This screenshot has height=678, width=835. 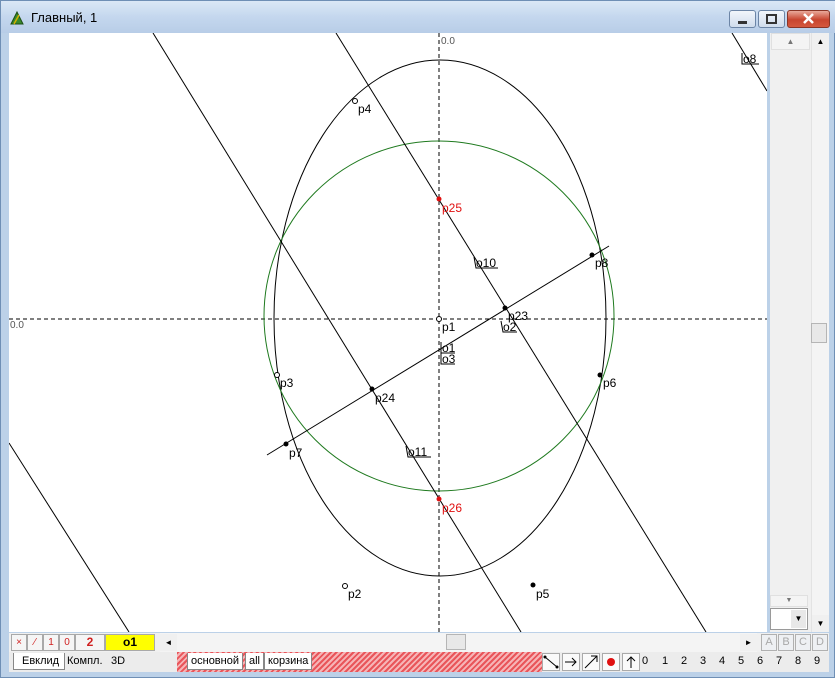 What do you see at coordinates (355, 101) in the screenshot?
I see `point-p4` at bounding box center [355, 101].